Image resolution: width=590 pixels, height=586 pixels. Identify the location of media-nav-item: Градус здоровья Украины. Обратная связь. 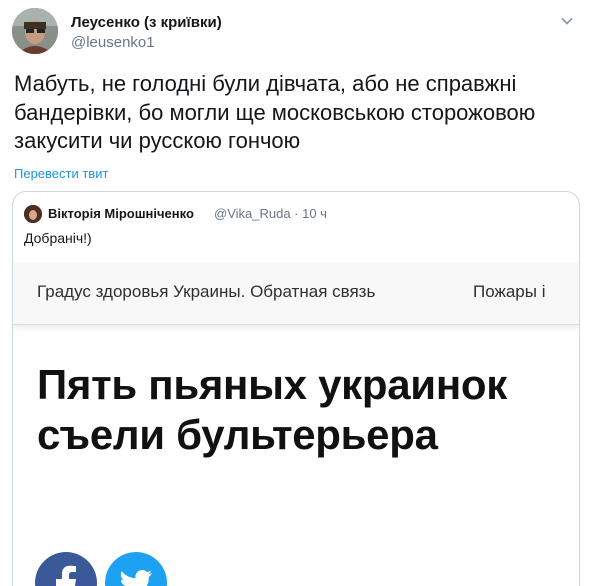
(206, 291).